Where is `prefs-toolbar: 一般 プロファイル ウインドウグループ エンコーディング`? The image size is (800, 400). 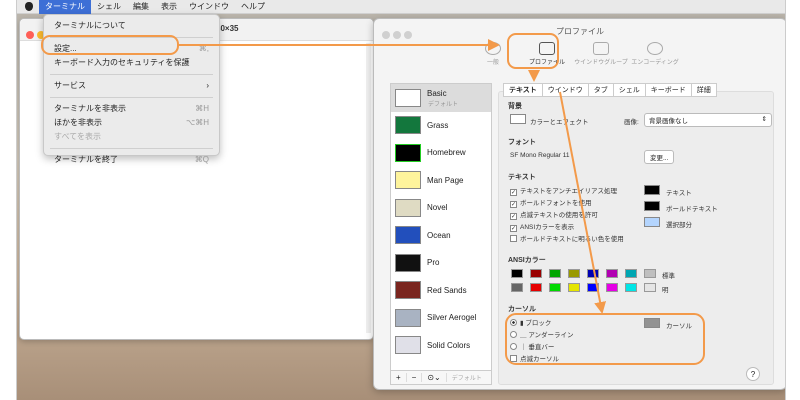 prefs-toolbar: 一般 プロファイル ウインドウグループ エンコーディング is located at coordinates (574, 52).